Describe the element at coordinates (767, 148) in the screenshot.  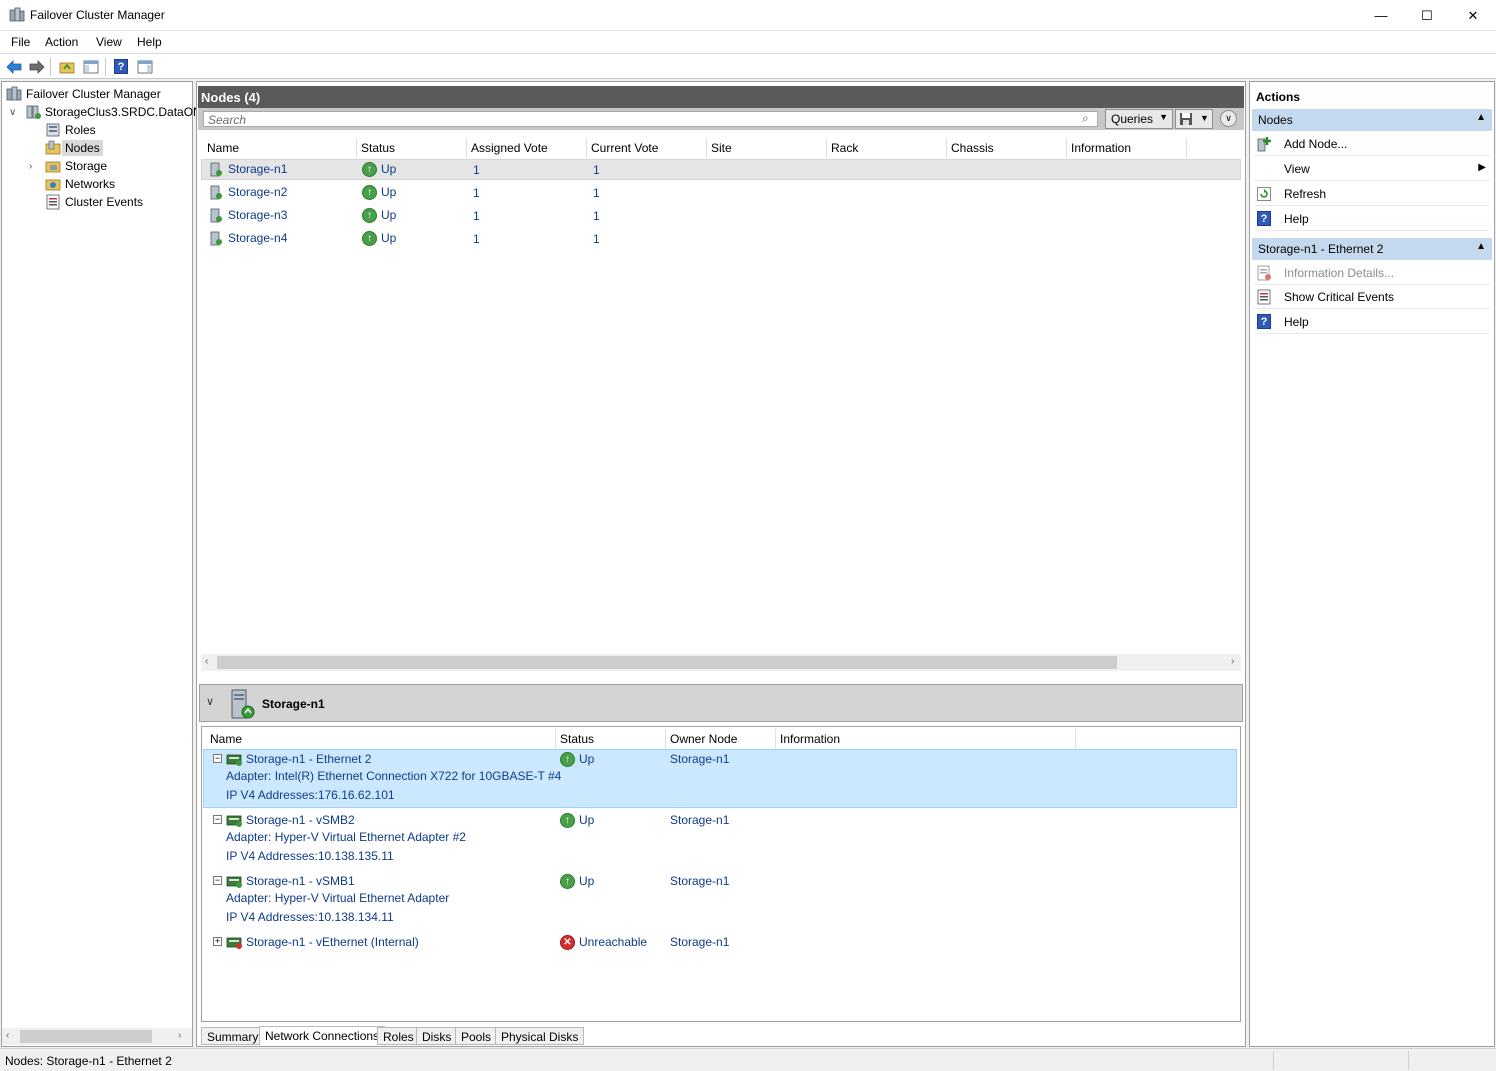
I see `column-header-site: Site` at that location.